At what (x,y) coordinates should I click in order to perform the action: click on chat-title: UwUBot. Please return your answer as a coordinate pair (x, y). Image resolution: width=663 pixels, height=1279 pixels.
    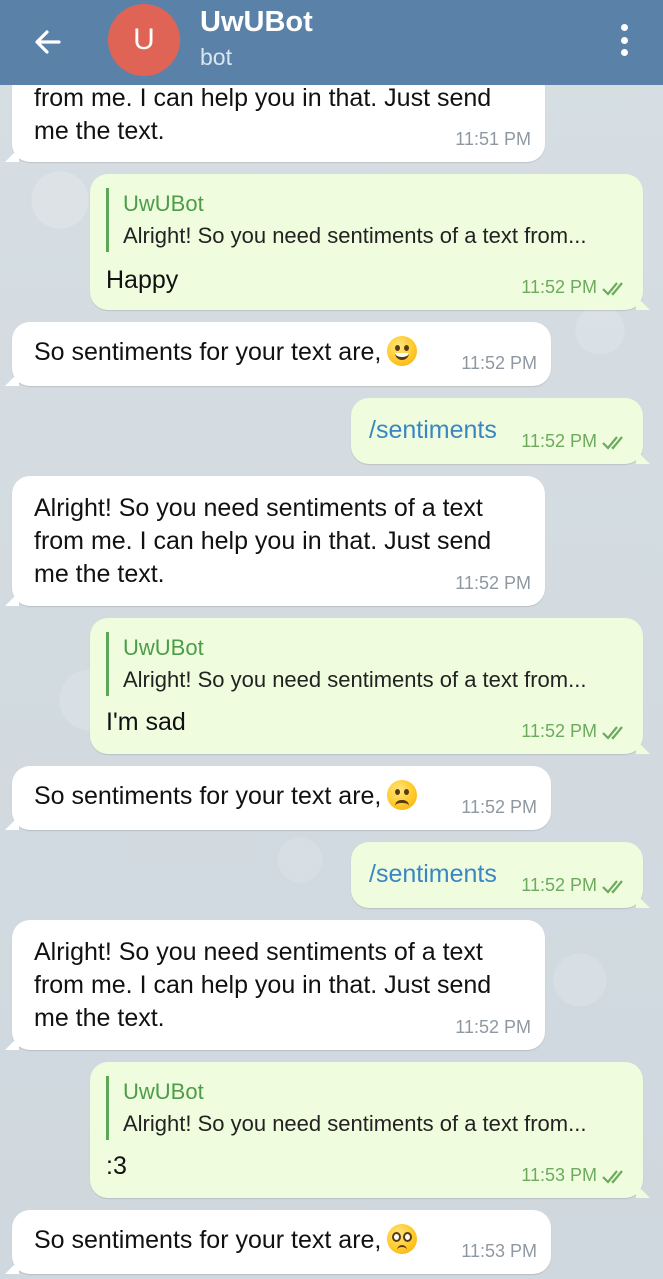
    Looking at the image, I should click on (256, 22).